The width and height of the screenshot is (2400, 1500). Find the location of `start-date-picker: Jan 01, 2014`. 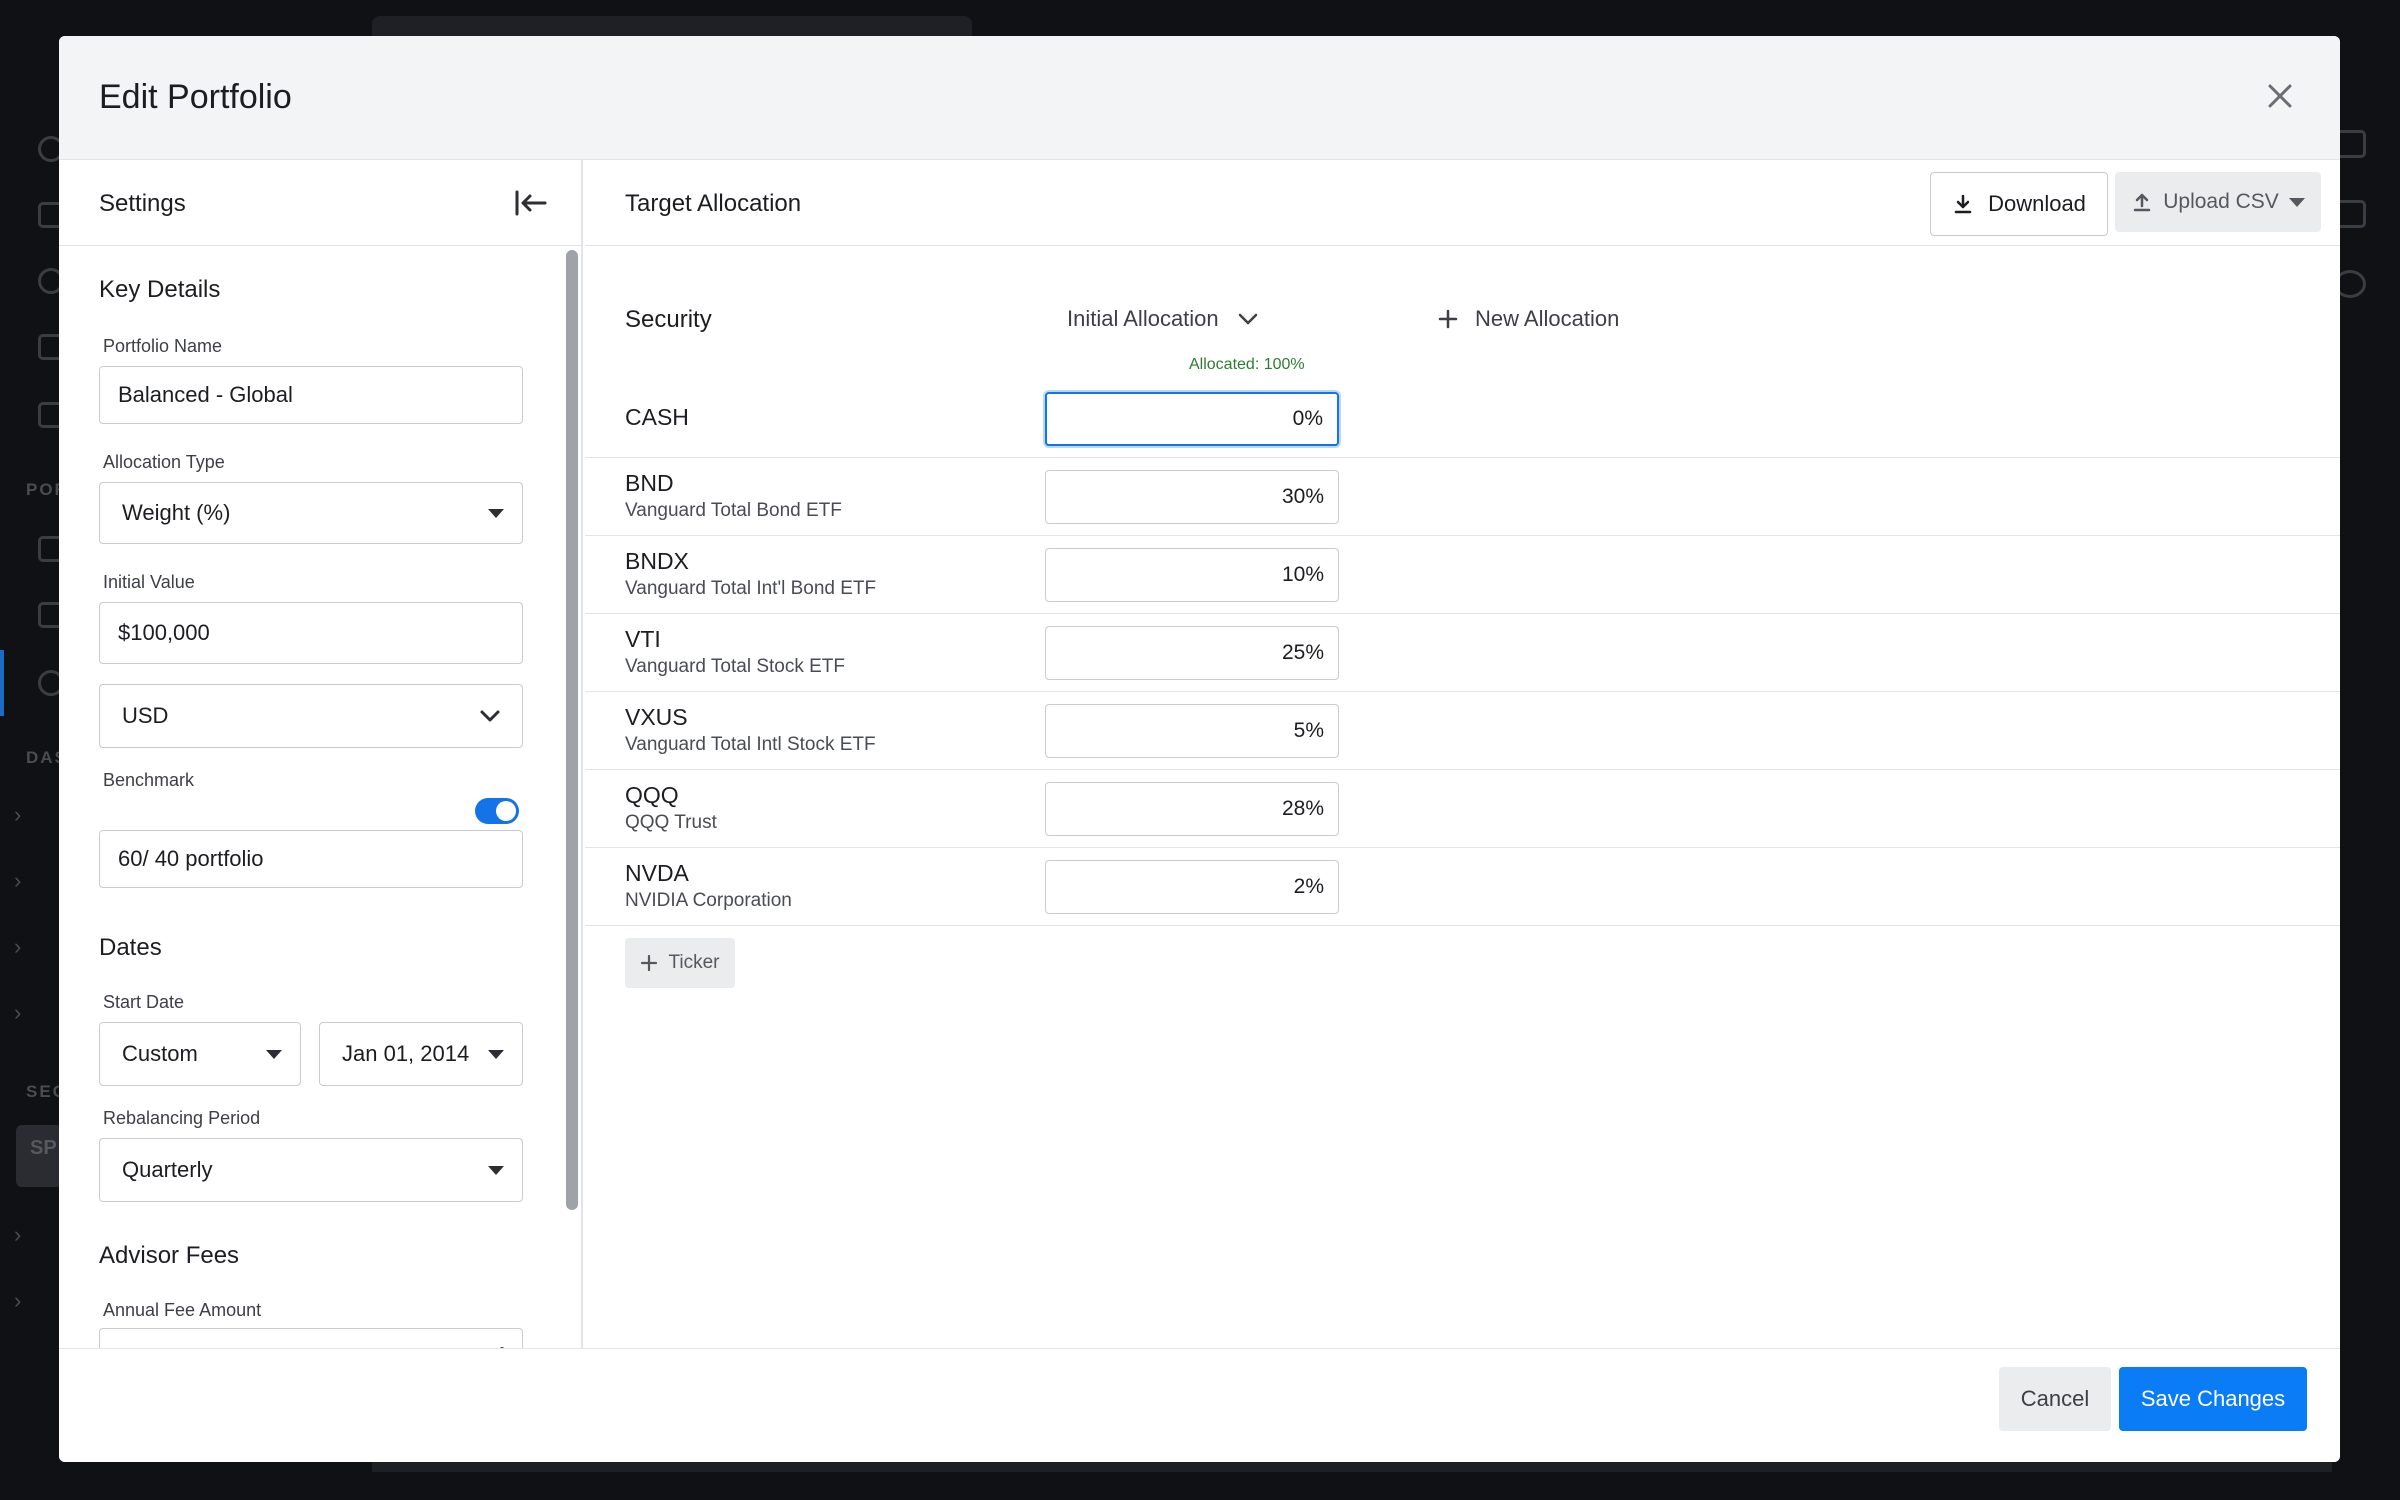

start-date-picker: Jan 01, 2014 is located at coordinates (421, 1054).